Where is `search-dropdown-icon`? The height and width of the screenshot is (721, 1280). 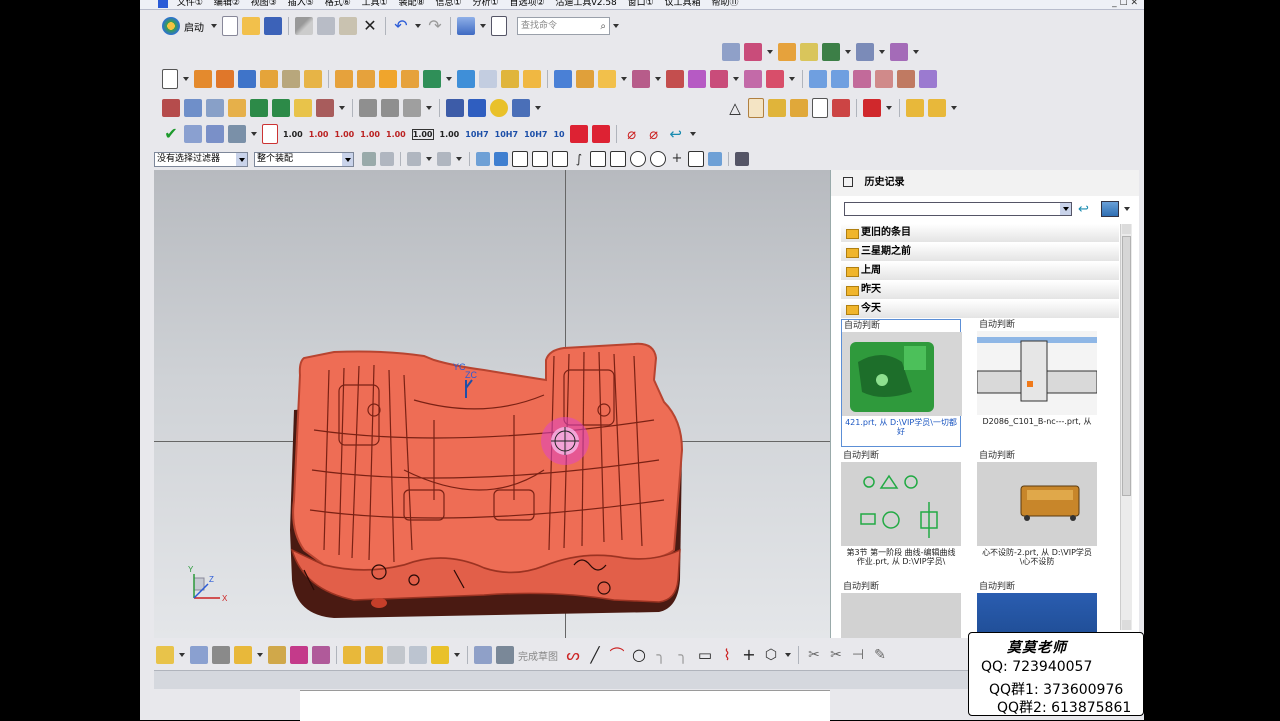
search-dropdown-icon is located at coordinates (616, 26).